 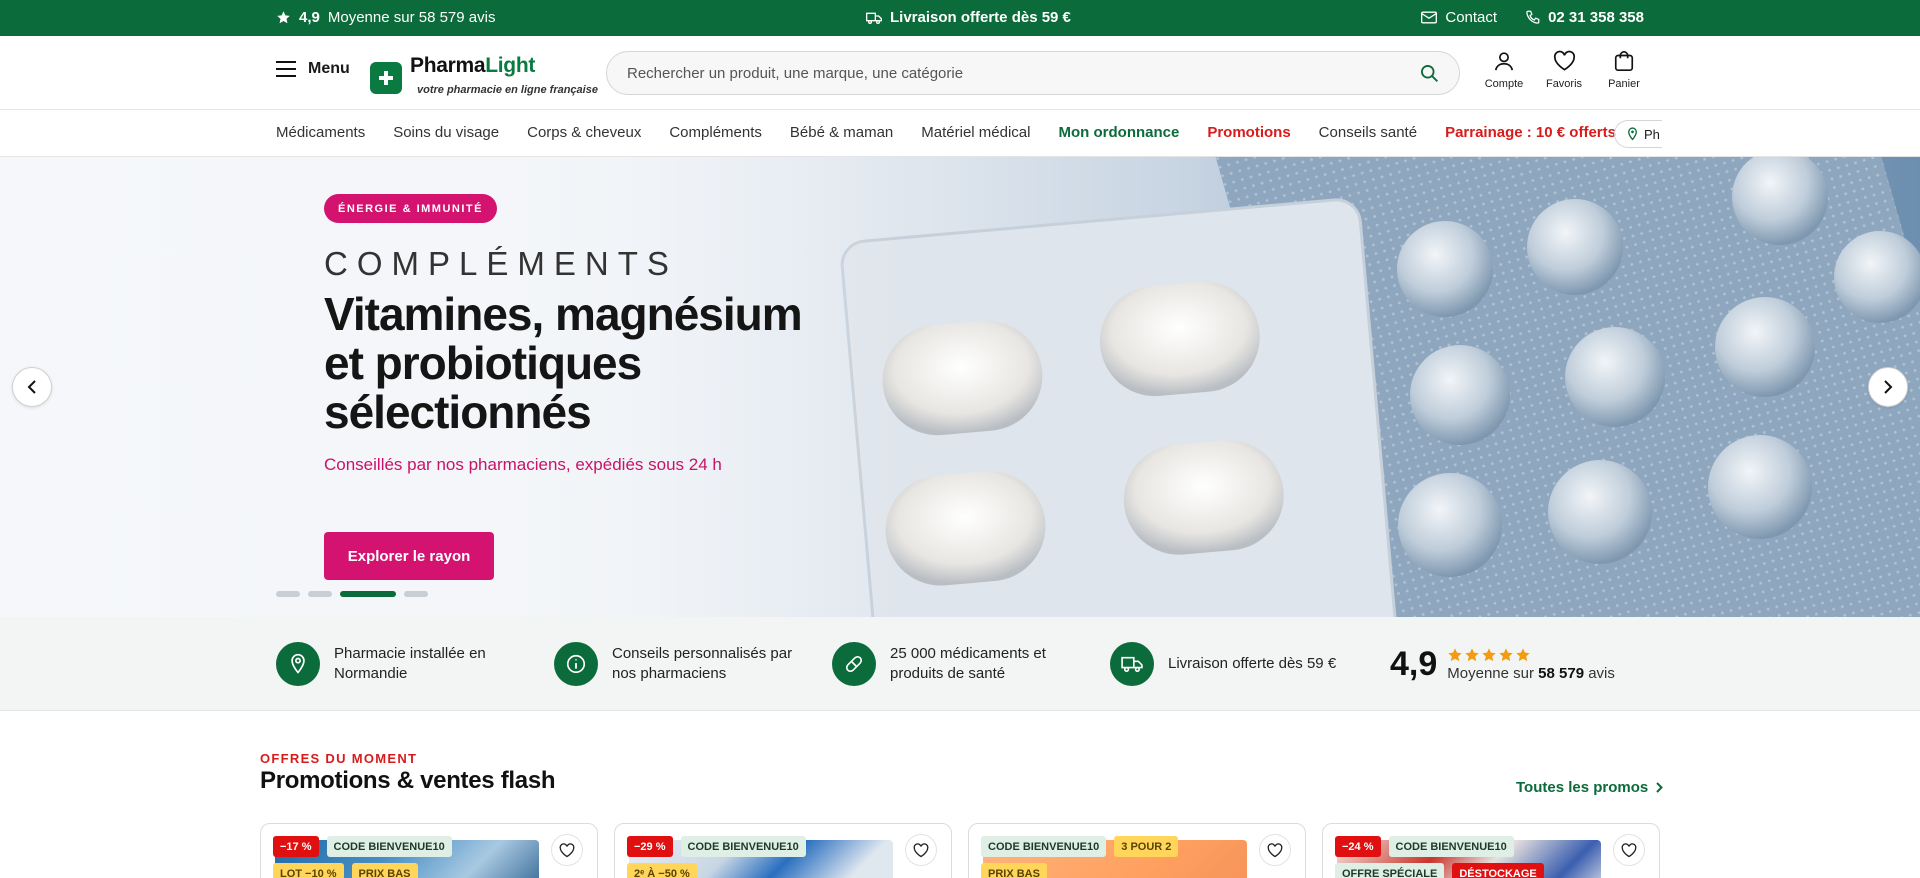 What do you see at coordinates (1601, 673) in the screenshot?
I see `rating-suffix: avis` at bounding box center [1601, 673].